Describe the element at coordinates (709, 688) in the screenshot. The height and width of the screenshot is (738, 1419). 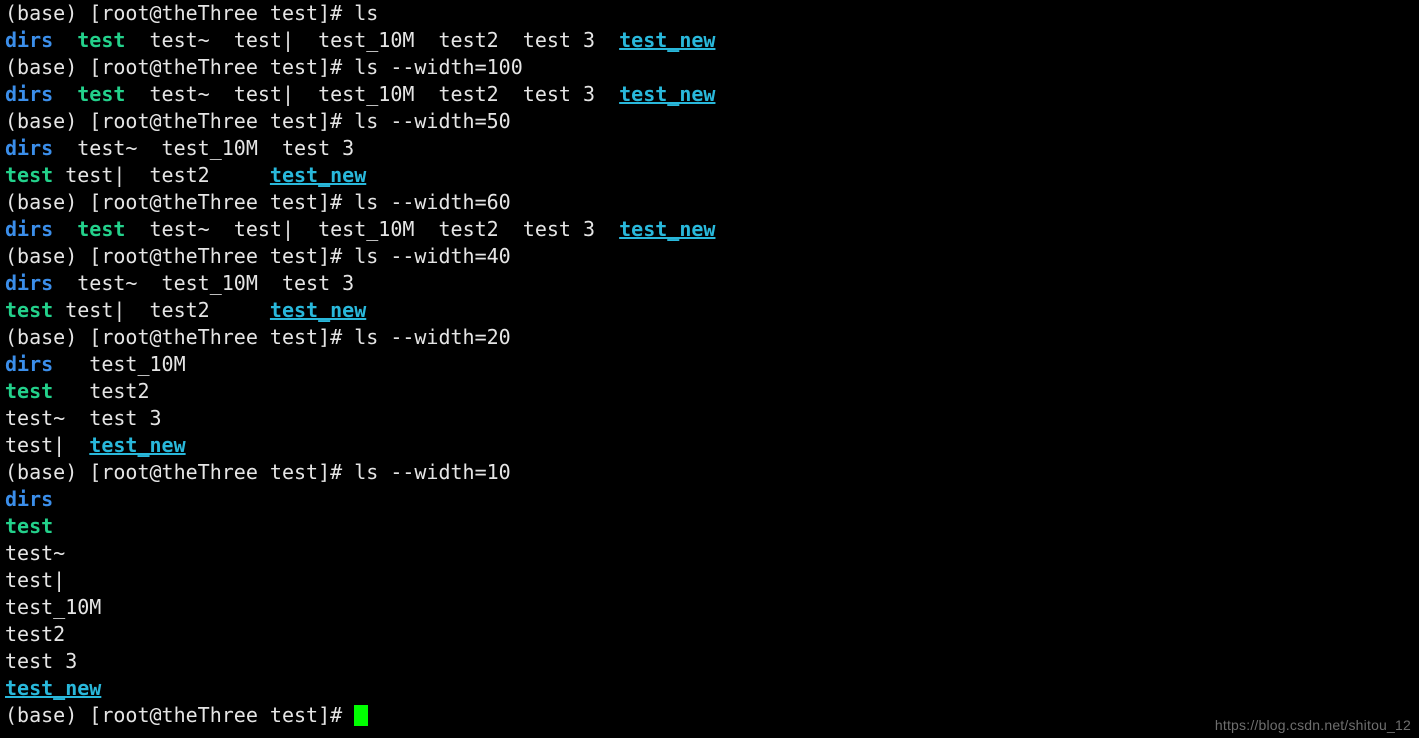
I see `terminal-output-line: test_new` at that location.